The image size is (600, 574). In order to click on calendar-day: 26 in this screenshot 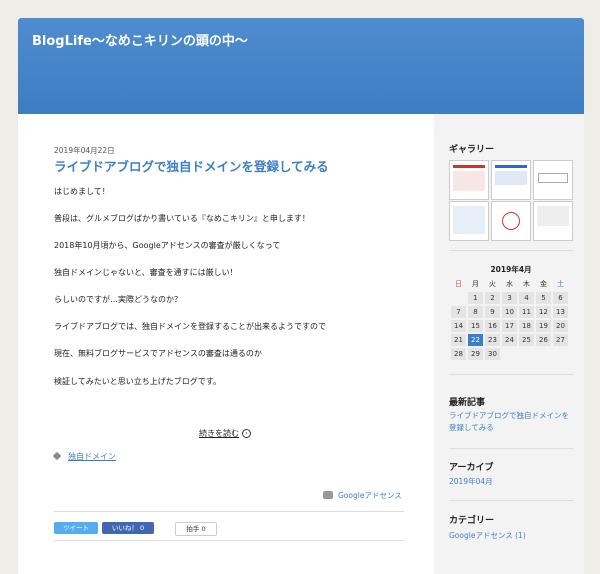, I will do `click(543, 340)`.